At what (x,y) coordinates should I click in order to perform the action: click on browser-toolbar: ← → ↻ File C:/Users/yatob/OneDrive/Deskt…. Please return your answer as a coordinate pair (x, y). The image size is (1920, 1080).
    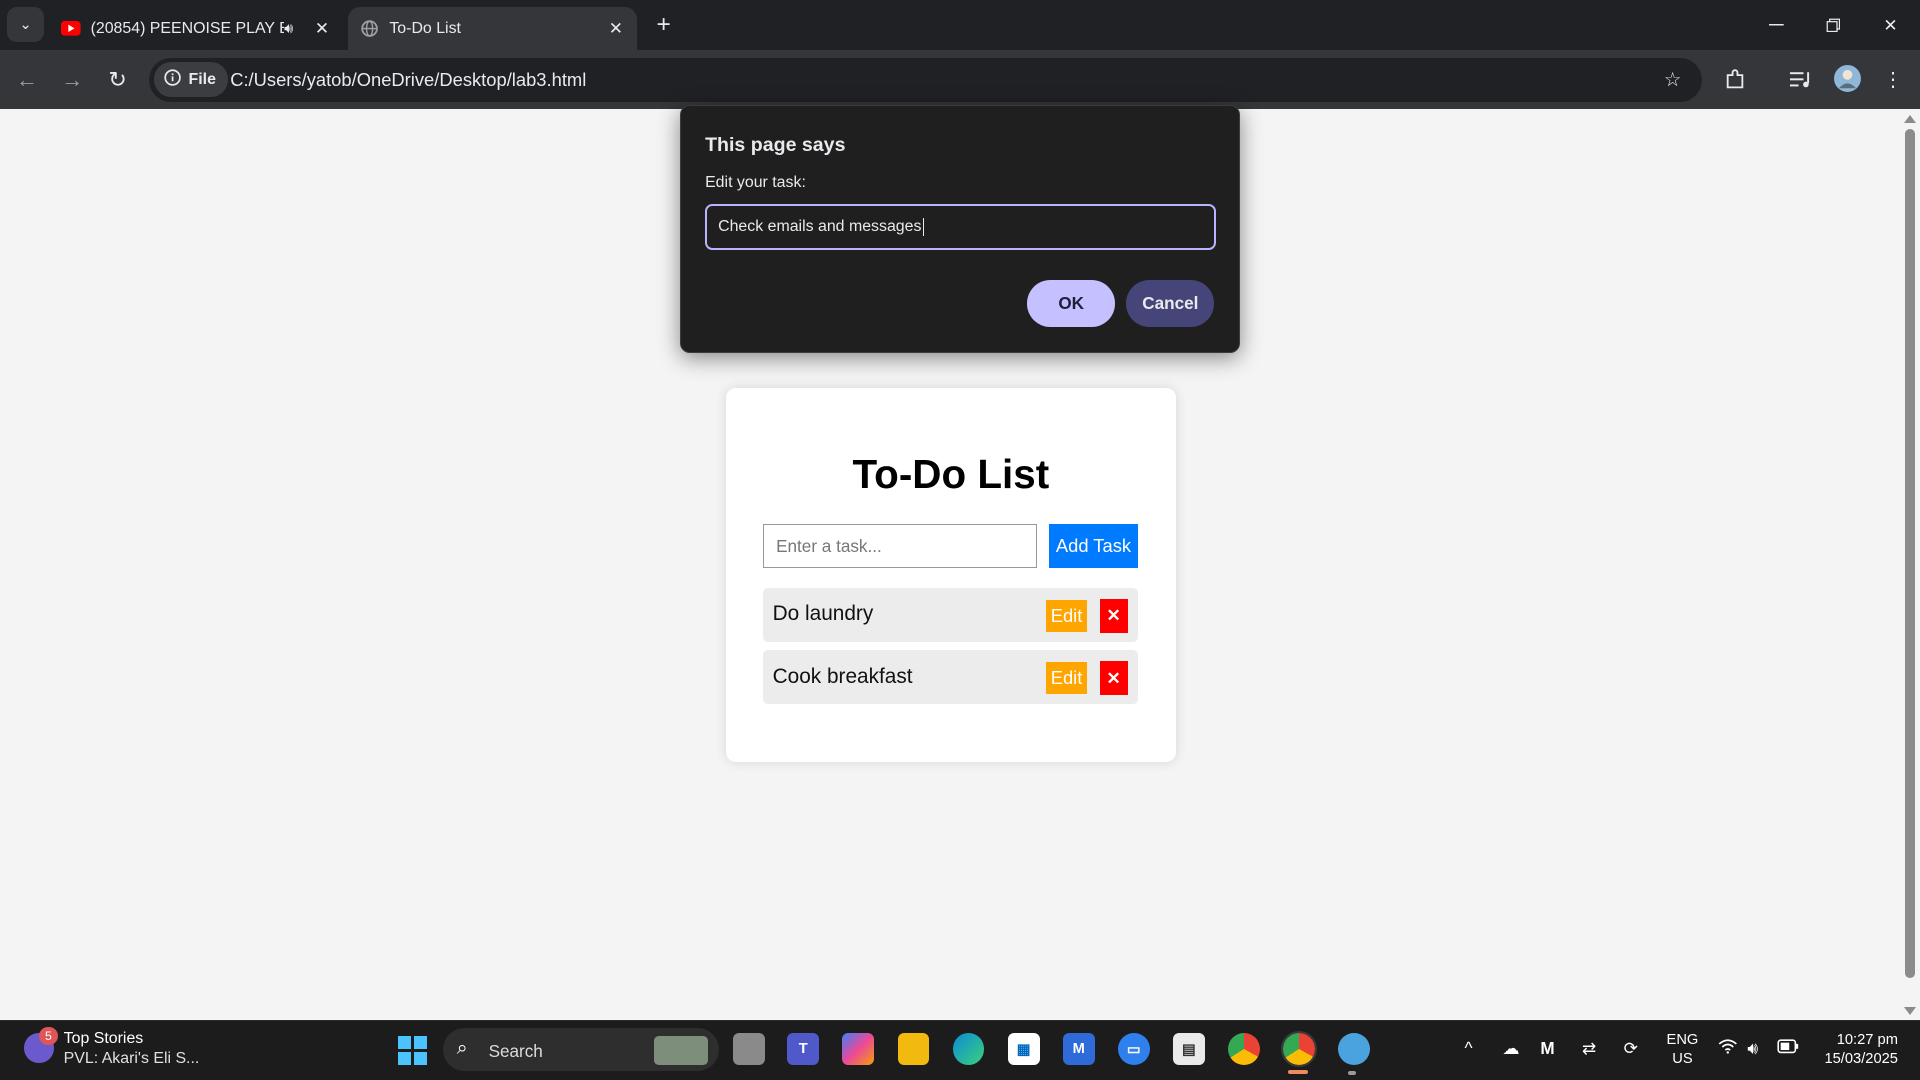
    Looking at the image, I should click on (960, 79).